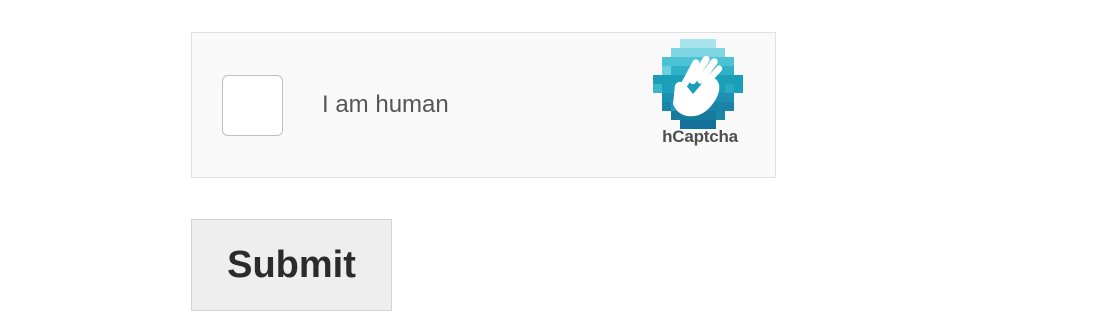 Image resolution: width=1116 pixels, height=334 pixels. I want to click on captcha-checkbox, so click(252, 105).